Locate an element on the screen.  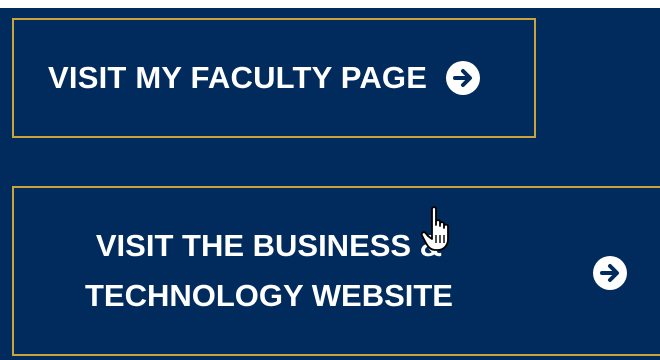
hand-pointer-icon is located at coordinates (438, 229).